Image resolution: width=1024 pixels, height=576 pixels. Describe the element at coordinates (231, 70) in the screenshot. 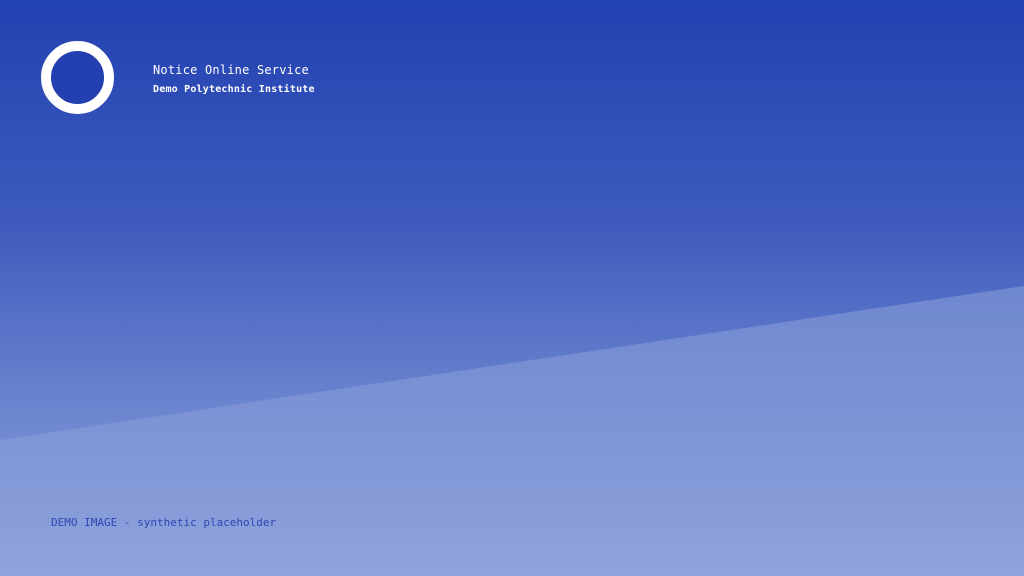

I see `service-title: Notice Online Service` at that location.